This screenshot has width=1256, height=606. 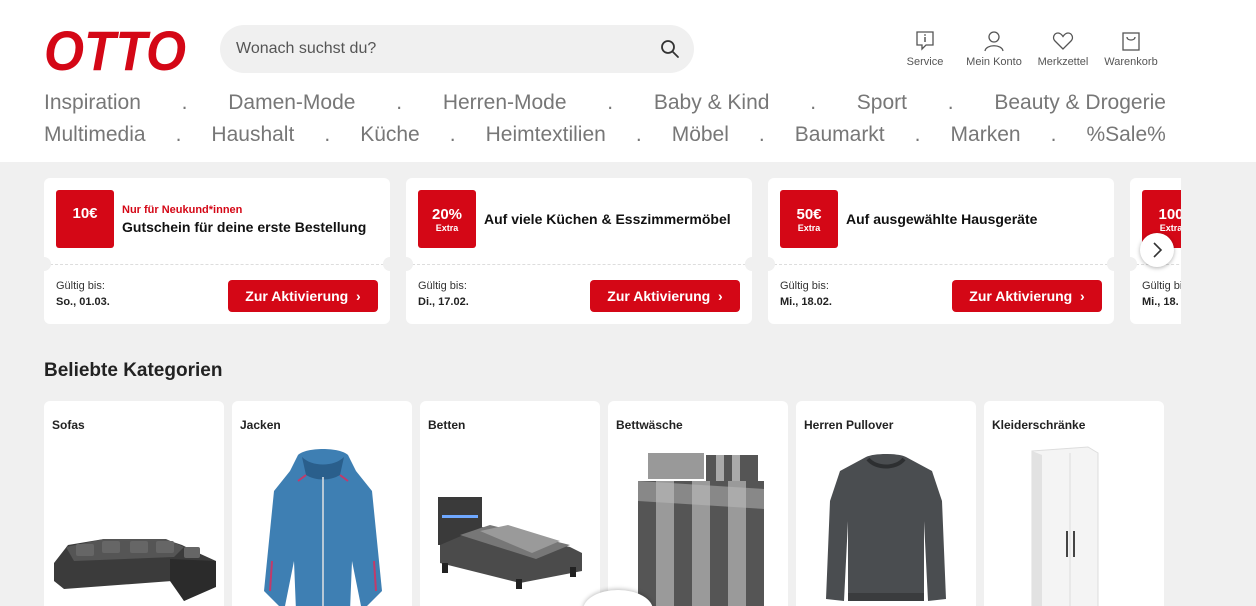 I want to click on sweater-image, so click(x=886, y=527).